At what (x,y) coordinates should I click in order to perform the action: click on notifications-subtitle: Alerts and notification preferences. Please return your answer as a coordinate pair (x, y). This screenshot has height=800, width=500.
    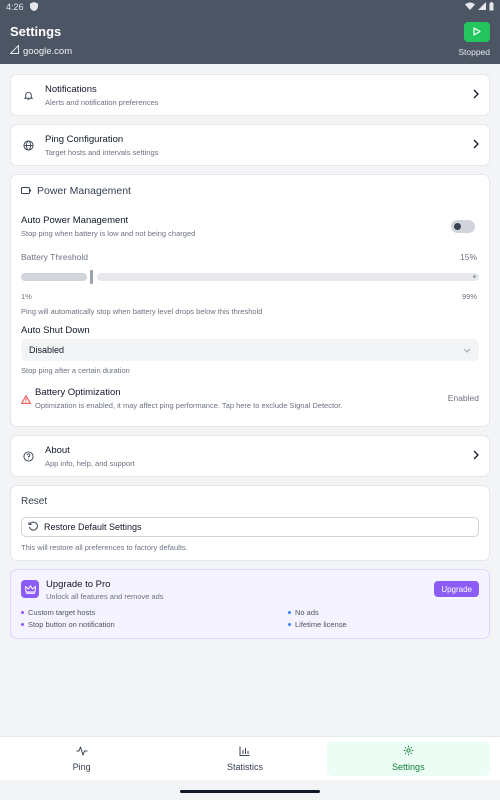
    Looking at the image, I should click on (102, 102).